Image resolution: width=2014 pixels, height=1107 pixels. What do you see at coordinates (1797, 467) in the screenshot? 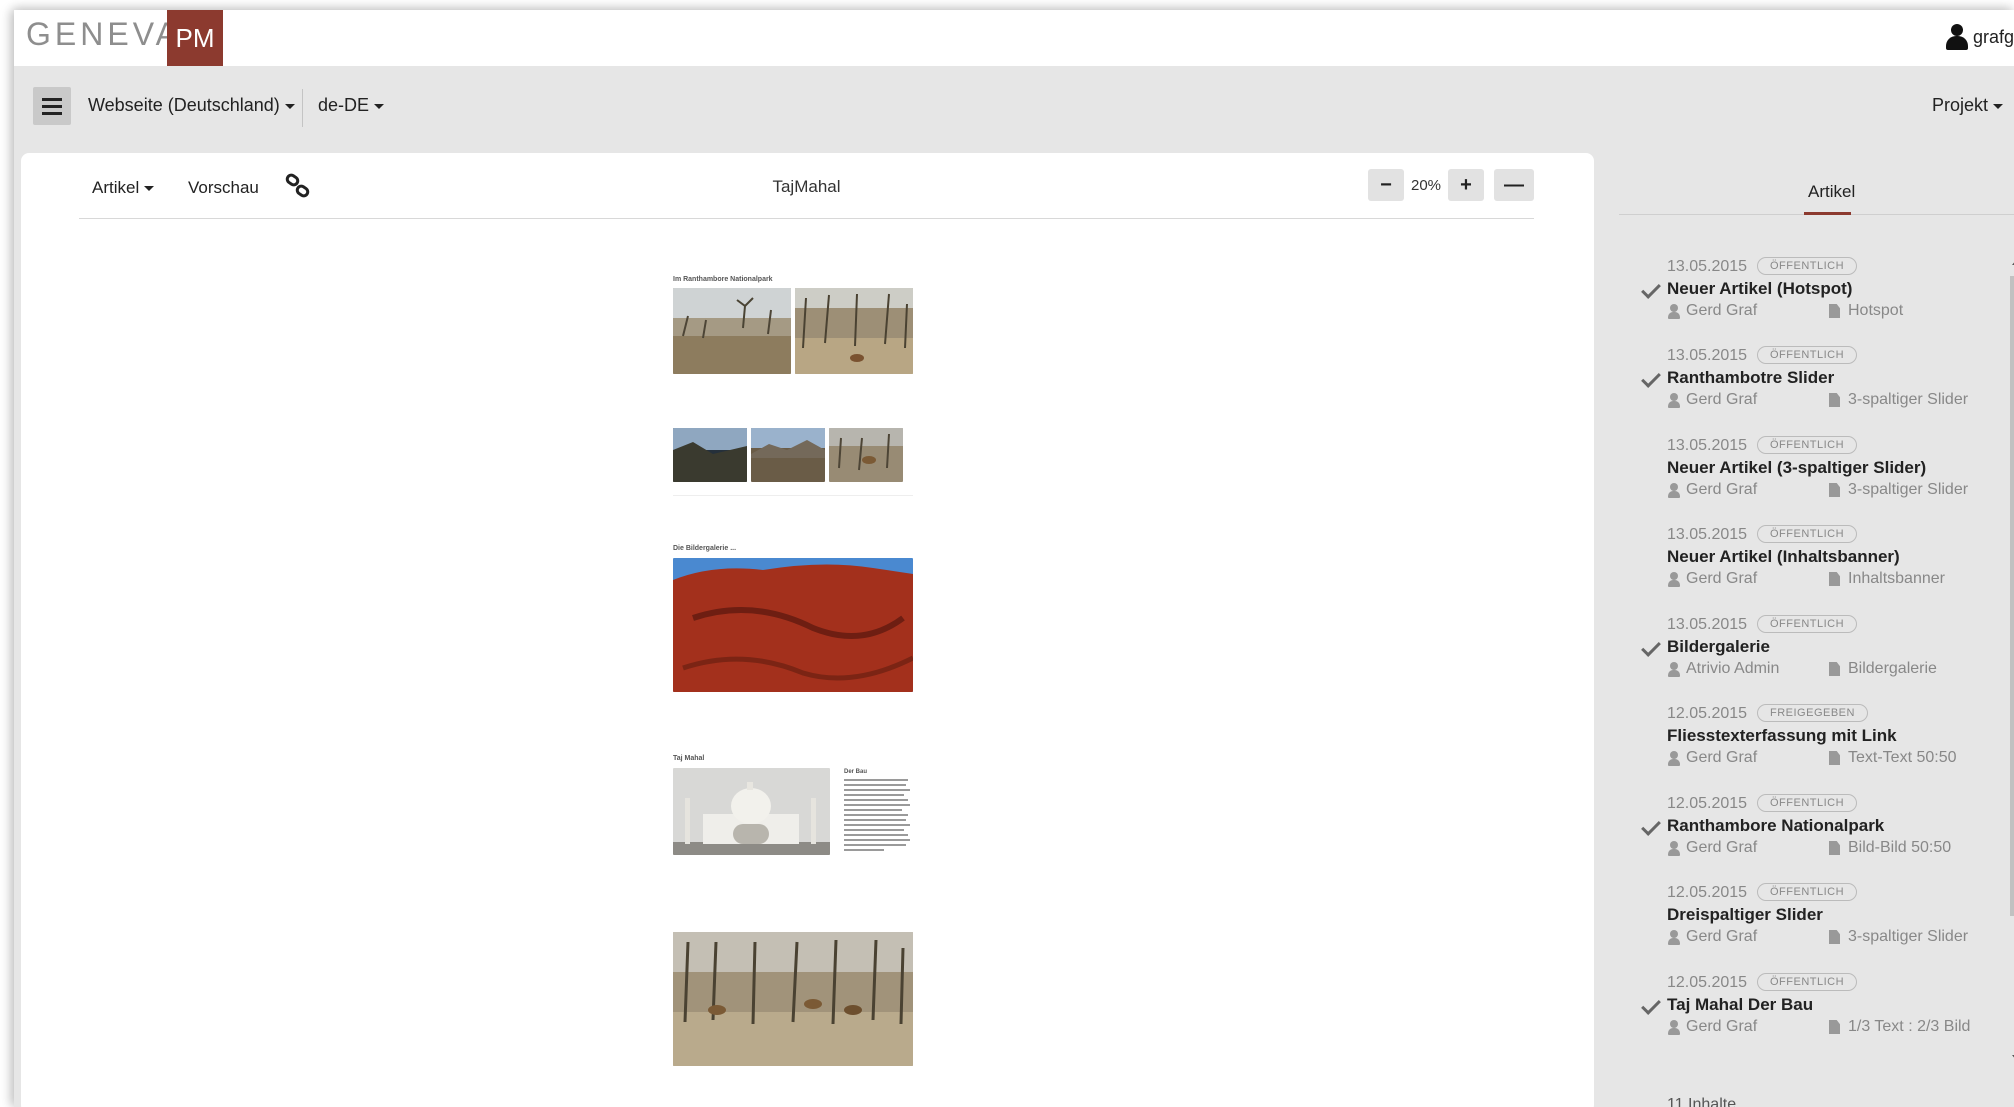
I see `item-name: Neuer Artikel (3-spaltiger Slider)` at bounding box center [1797, 467].